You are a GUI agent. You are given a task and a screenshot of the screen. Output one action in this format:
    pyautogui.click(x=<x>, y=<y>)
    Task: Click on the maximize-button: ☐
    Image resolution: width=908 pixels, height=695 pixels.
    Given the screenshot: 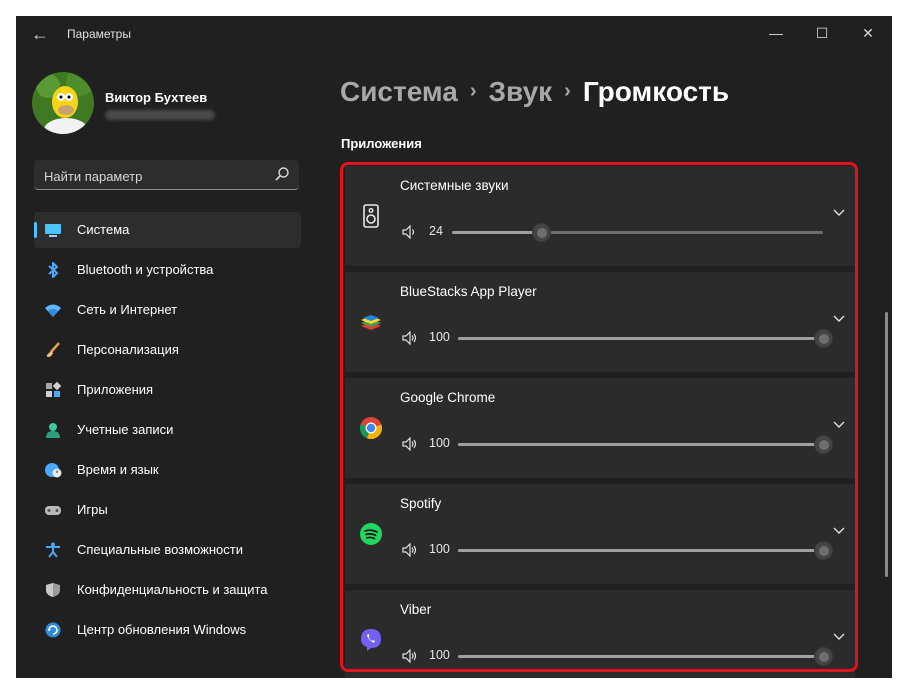 What is the action you would take?
    pyautogui.click(x=822, y=33)
    